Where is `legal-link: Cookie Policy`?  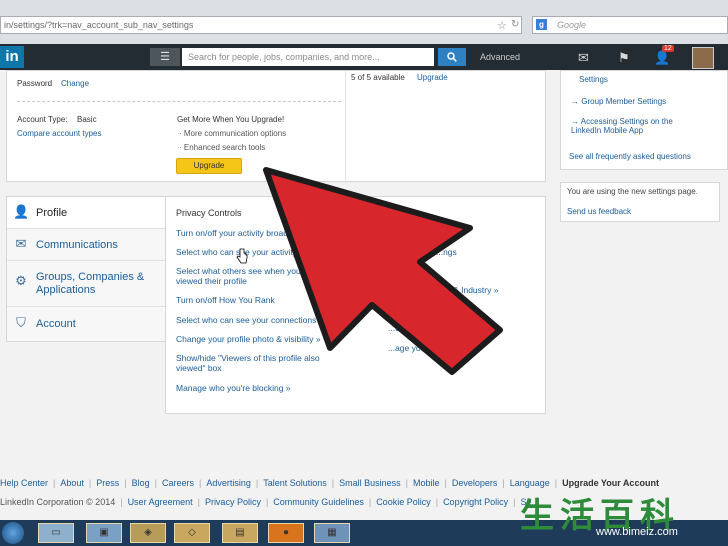 legal-link: Cookie Policy is located at coordinates (403, 502).